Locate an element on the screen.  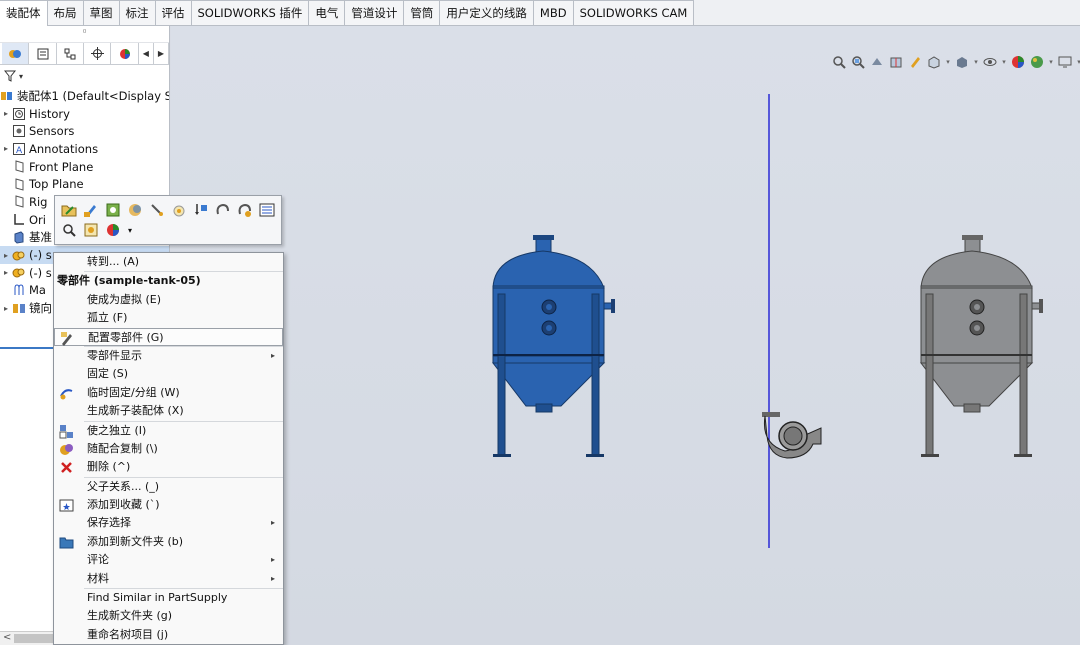
menu-item-label: 材料 is located at coordinates (98, 578).